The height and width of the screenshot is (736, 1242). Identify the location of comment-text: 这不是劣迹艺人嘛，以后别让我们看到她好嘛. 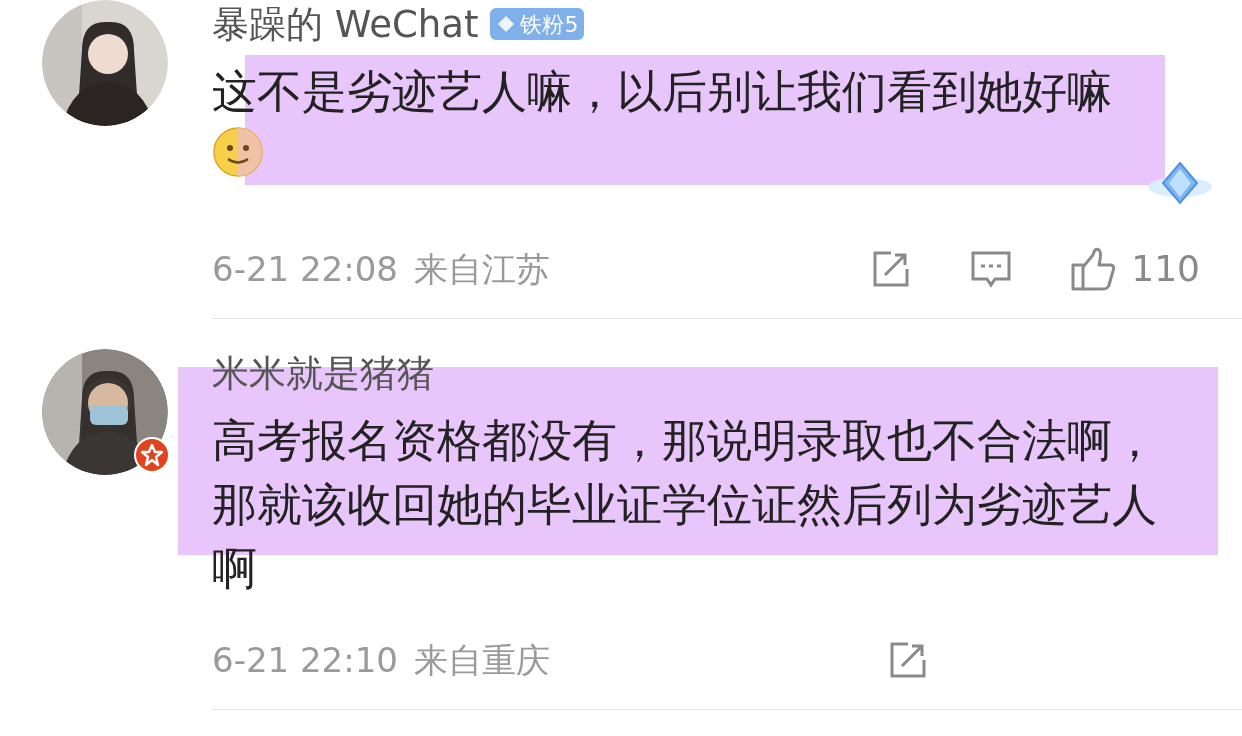
(662, 92).